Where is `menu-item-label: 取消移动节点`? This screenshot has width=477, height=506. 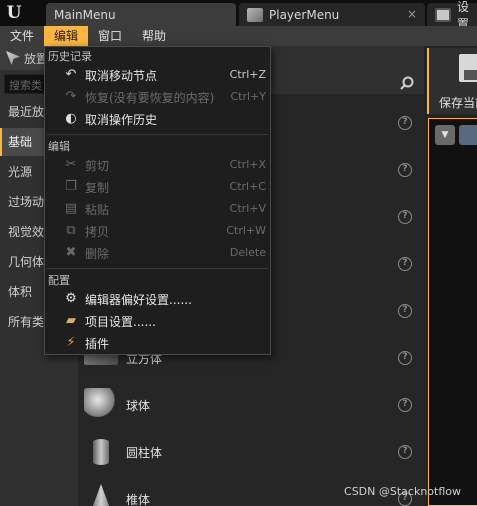 menu-item-label: 取消移动节点 is located at coordinates (121, 76).